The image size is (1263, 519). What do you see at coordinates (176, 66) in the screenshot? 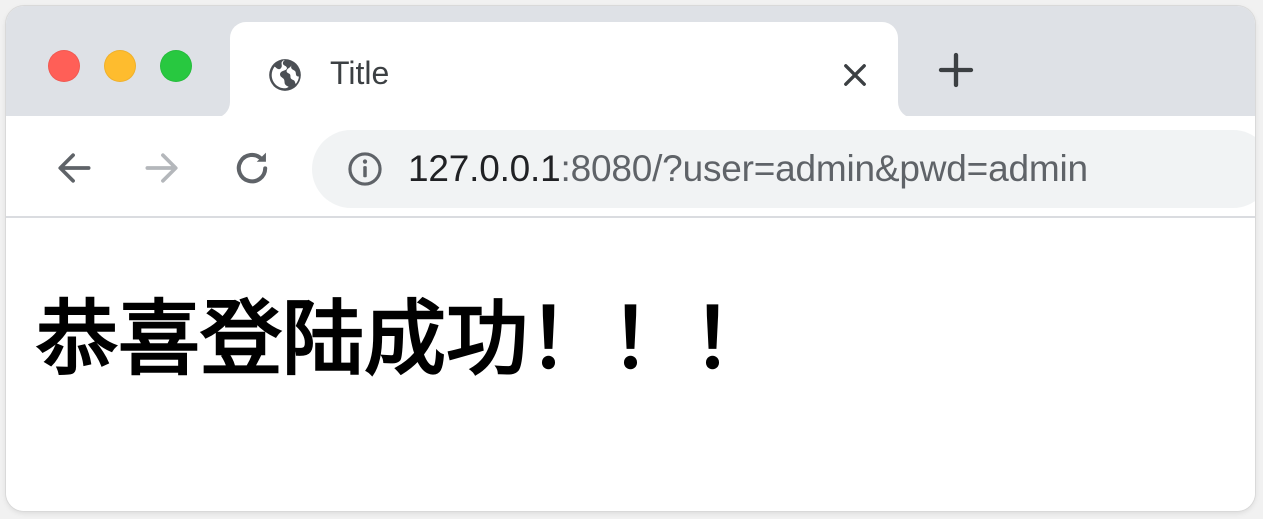
I see `maximize-window-button` at bounding box center [176, 66].